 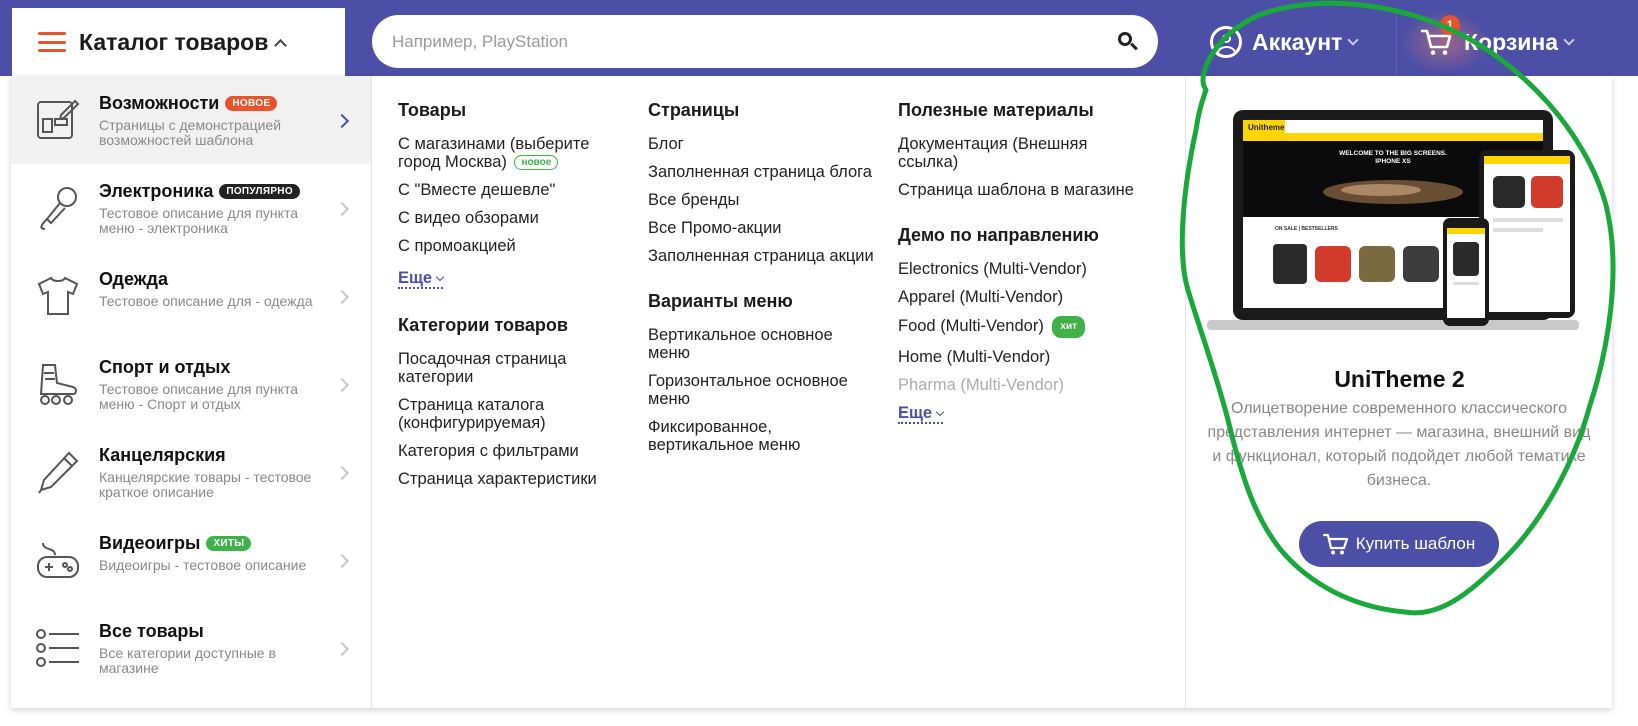 What do you see at coordinates (755, 41) in the screenshot?
I see `search-input` at bounding box center [755, 41].